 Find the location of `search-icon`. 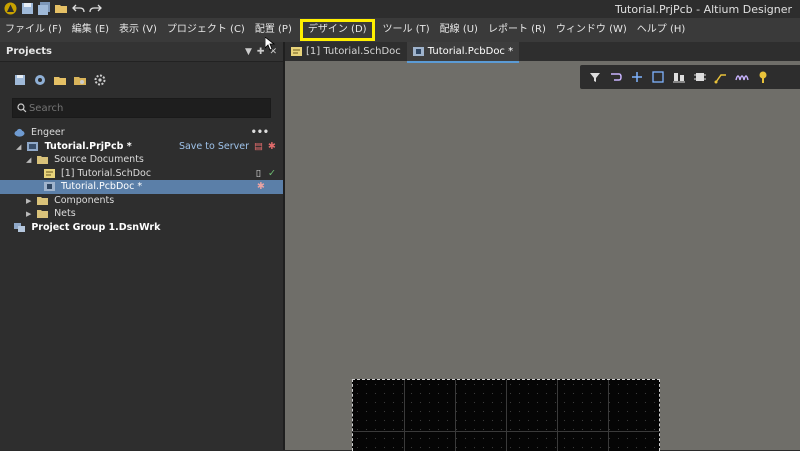

search-icon is located at coordinates (22, 108).